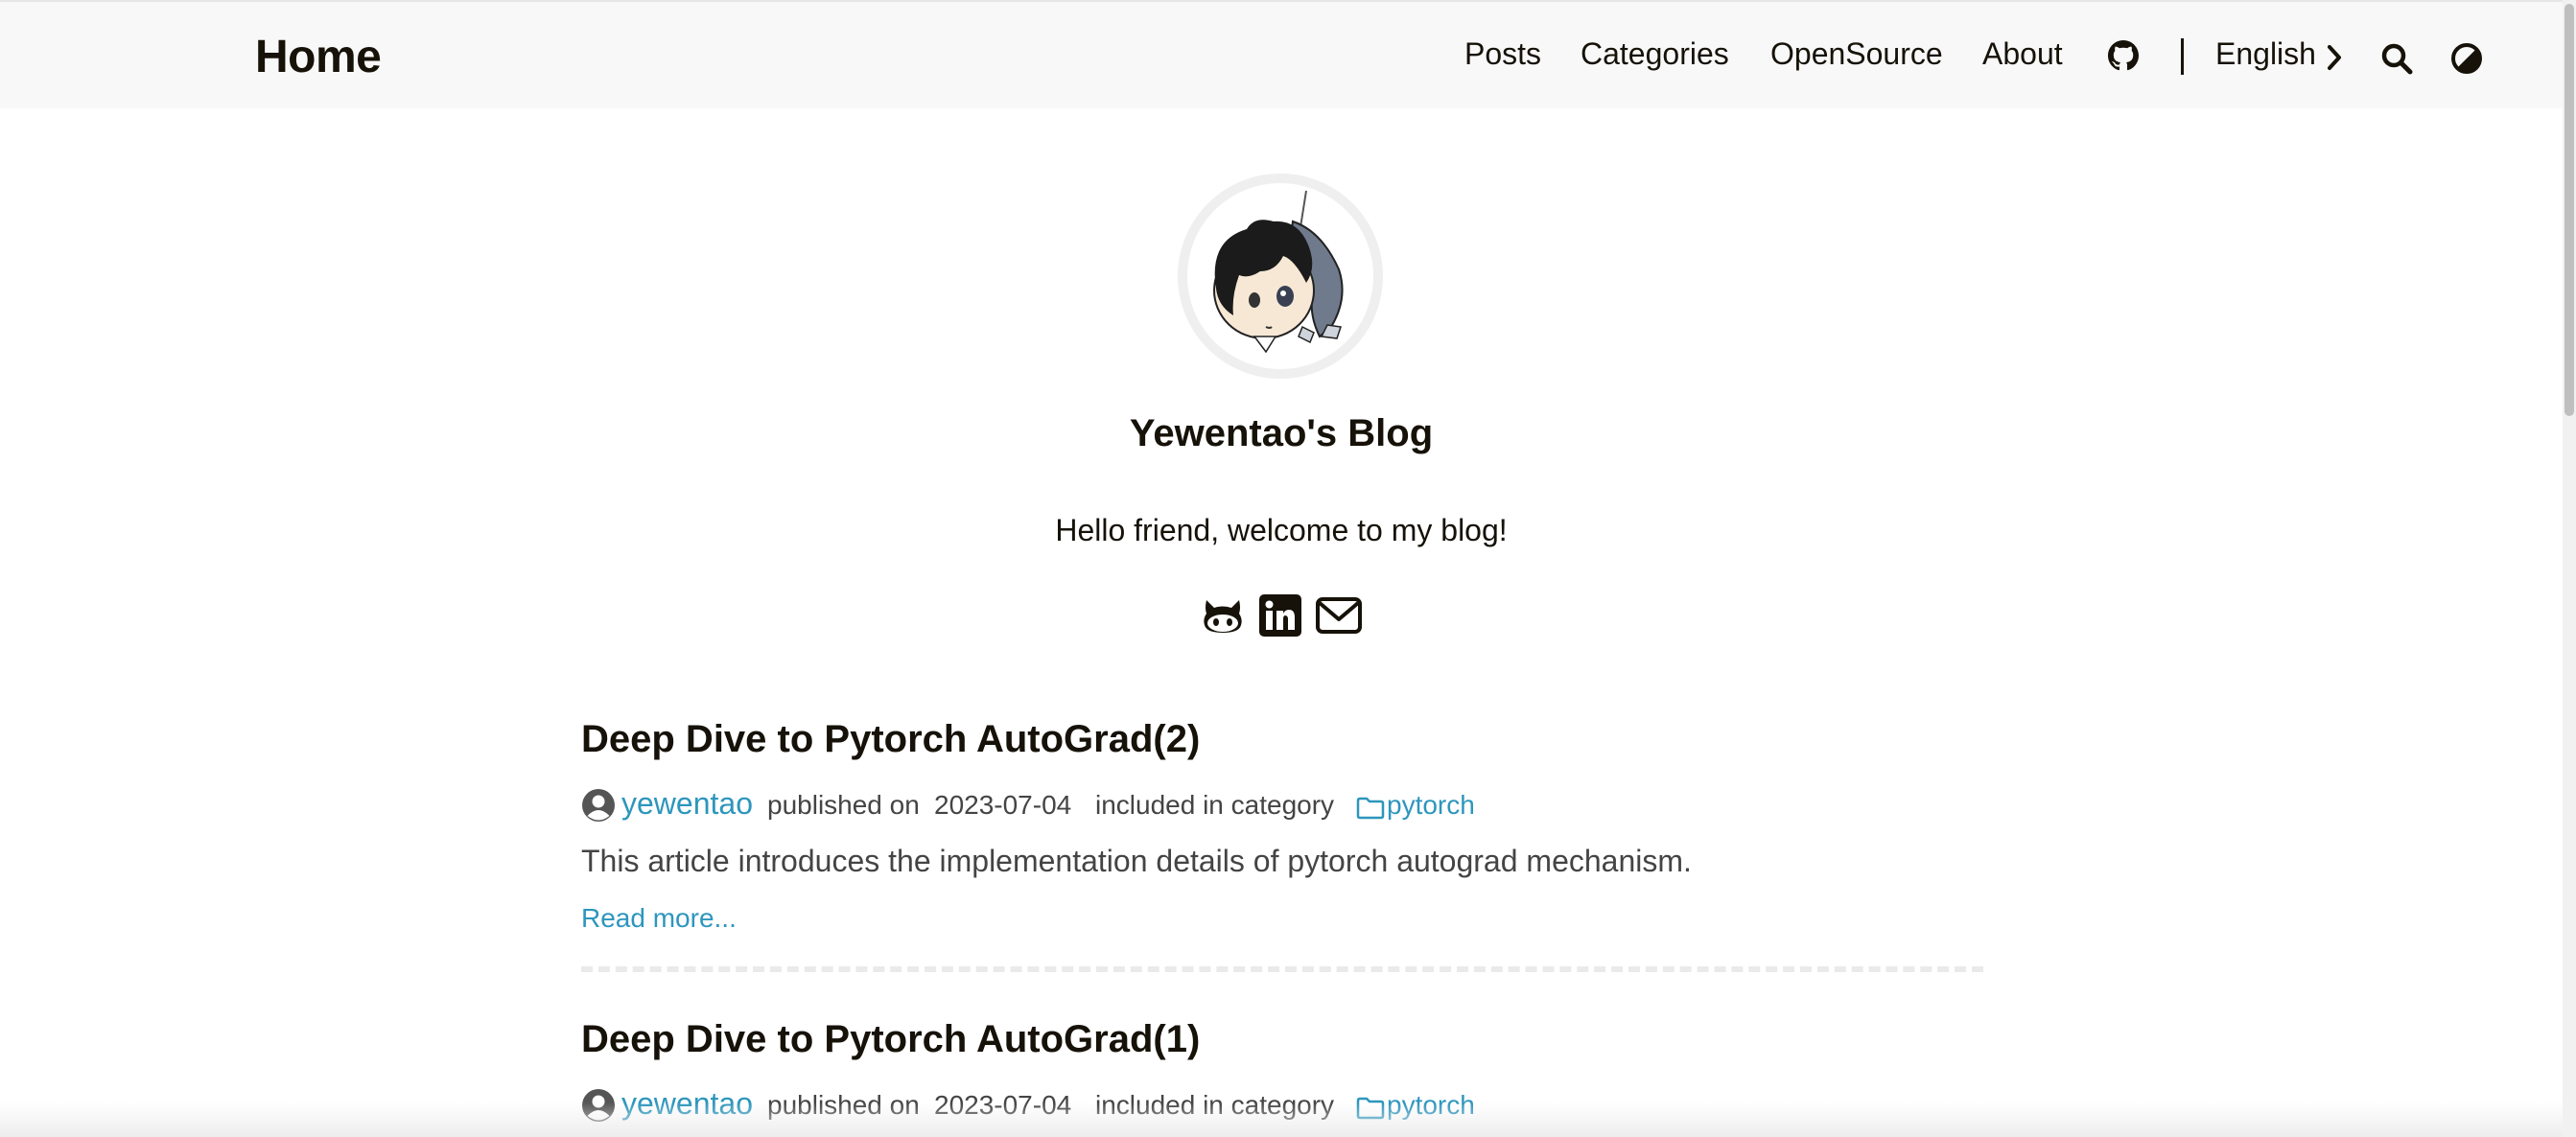 This screenshot has height=1137, width=2576. Describe the element at coordinates (1856, 54) in the screenshot. I see `nav-opensource: OpenSource` at that location.